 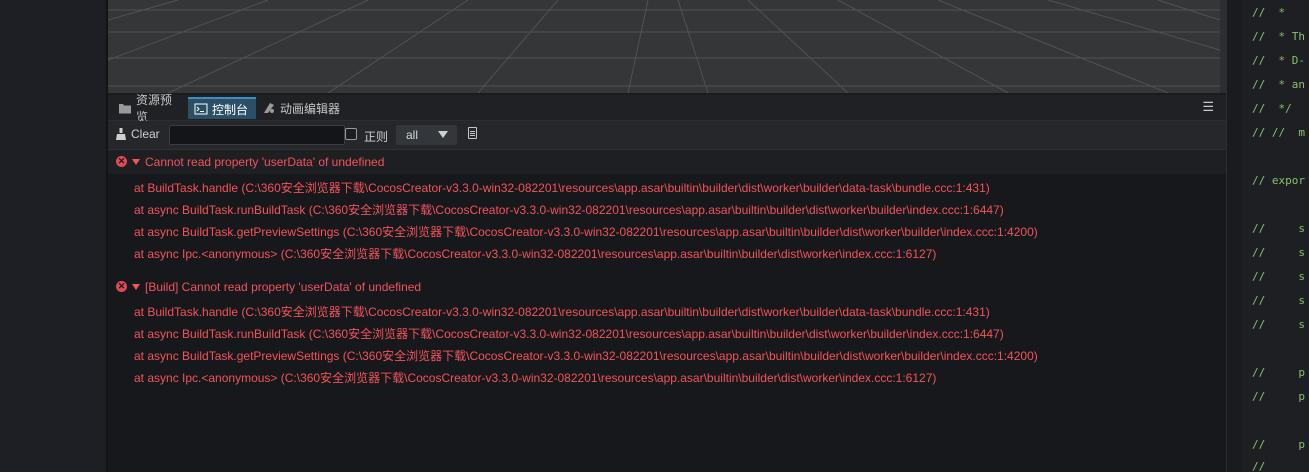 What do you see at coordinates (1208, 107) in the screenshot?
I see `menu-icon: ☰` at bounding box center [1208, 107].